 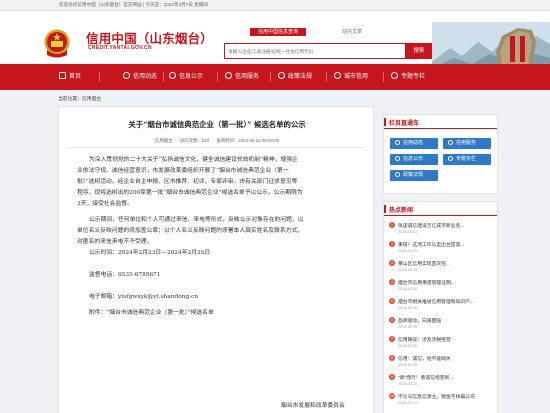 I want to click on paragraph-line: 对匿名的来信来电不予受理。, so click(x=115, y=242).